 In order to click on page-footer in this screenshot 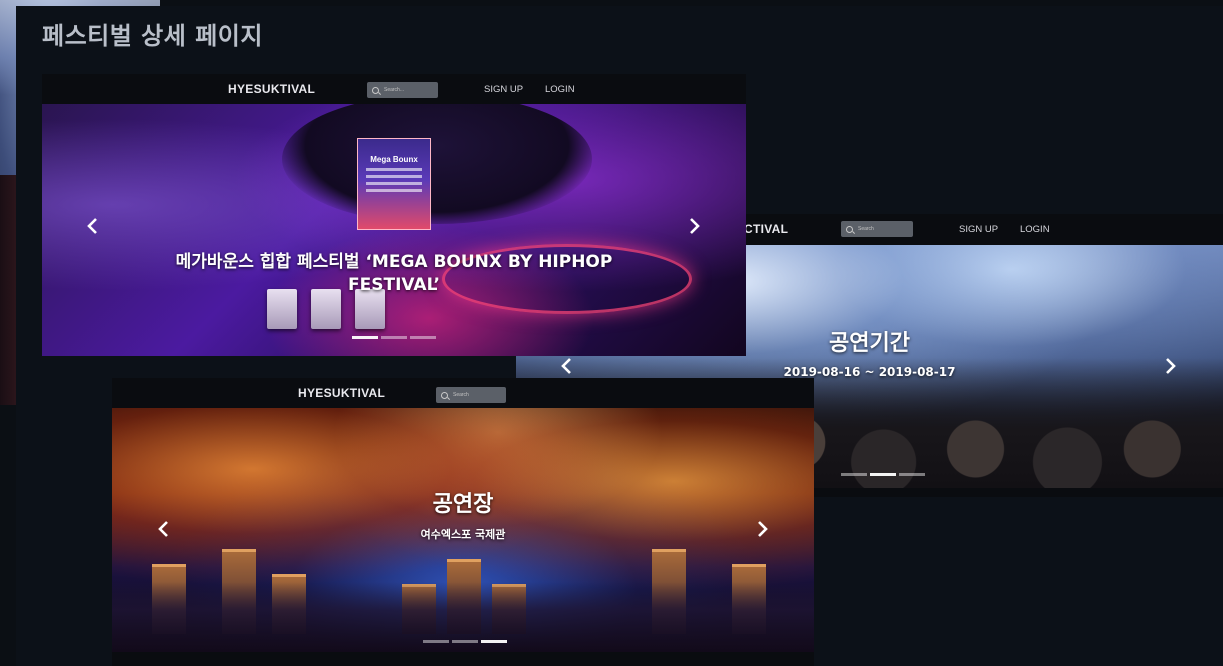, I will do `click(463, 659)`.